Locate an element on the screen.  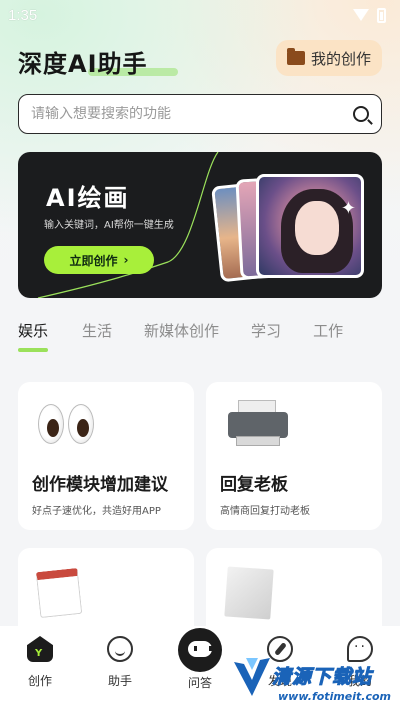
tab-active-indicator is located at coordinates (33, 350).